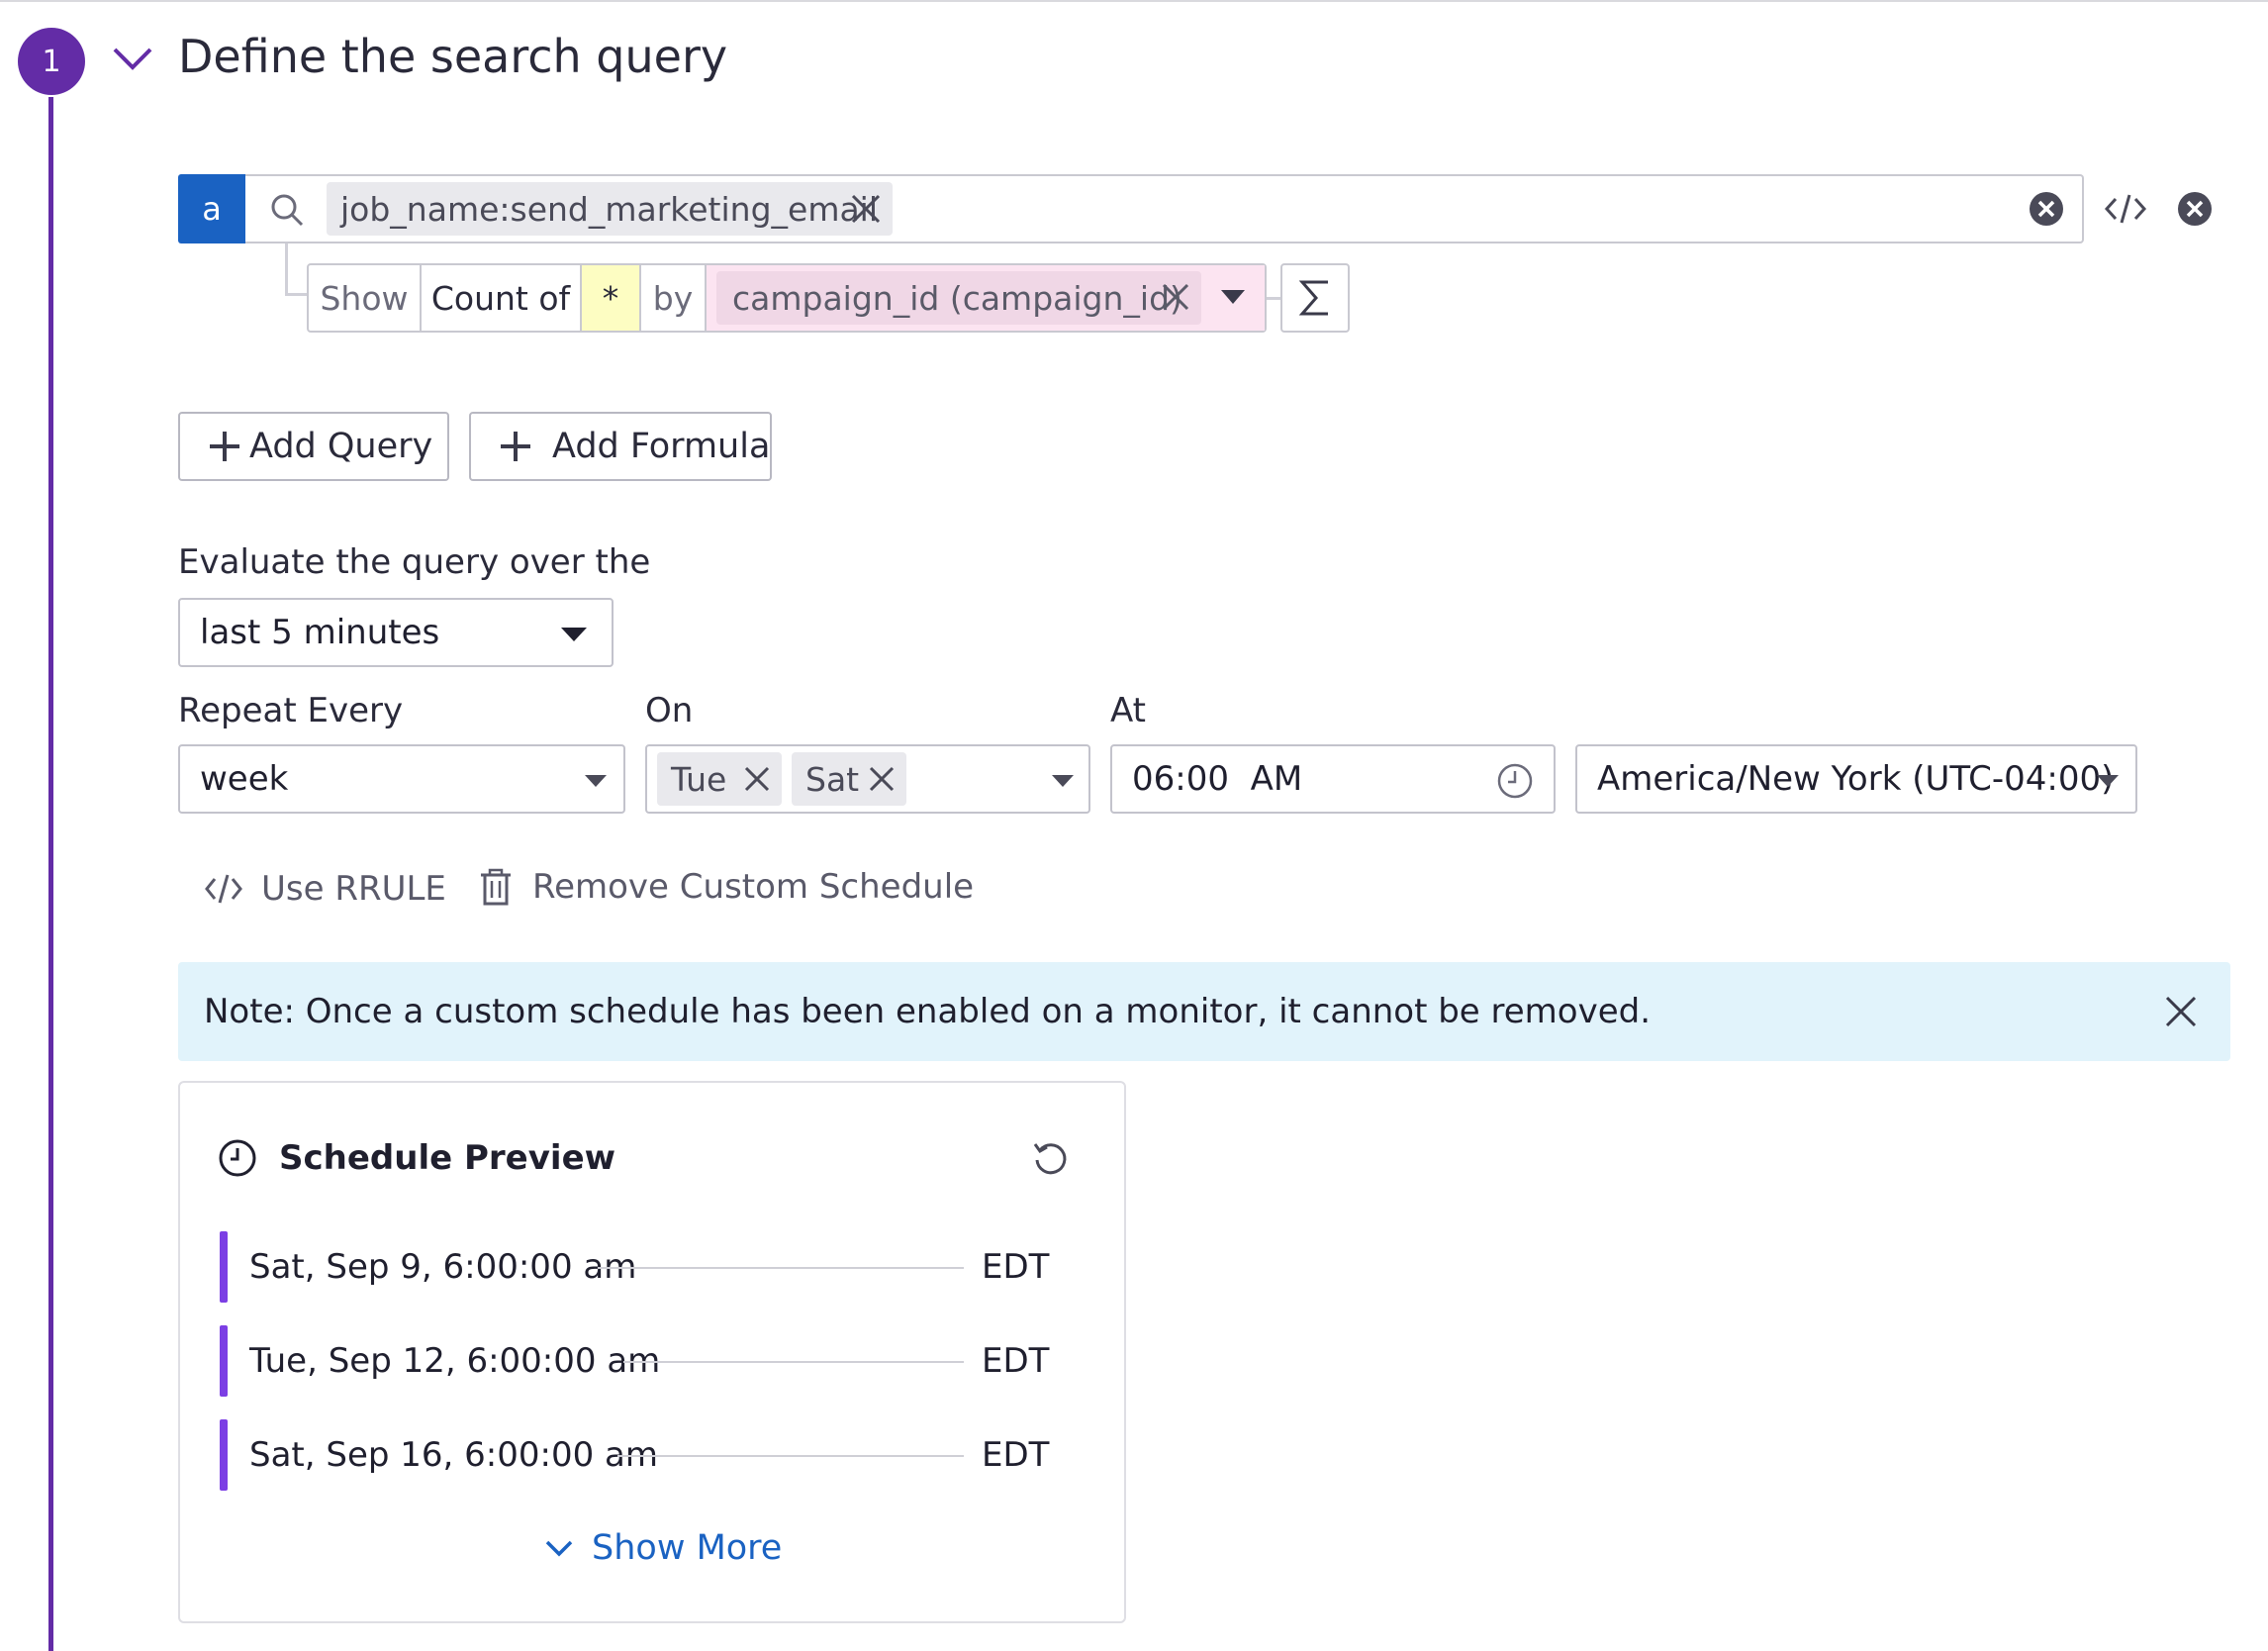 The image size is (2268, 1651). I want to click on sigma-icon, so click(1313, 298).